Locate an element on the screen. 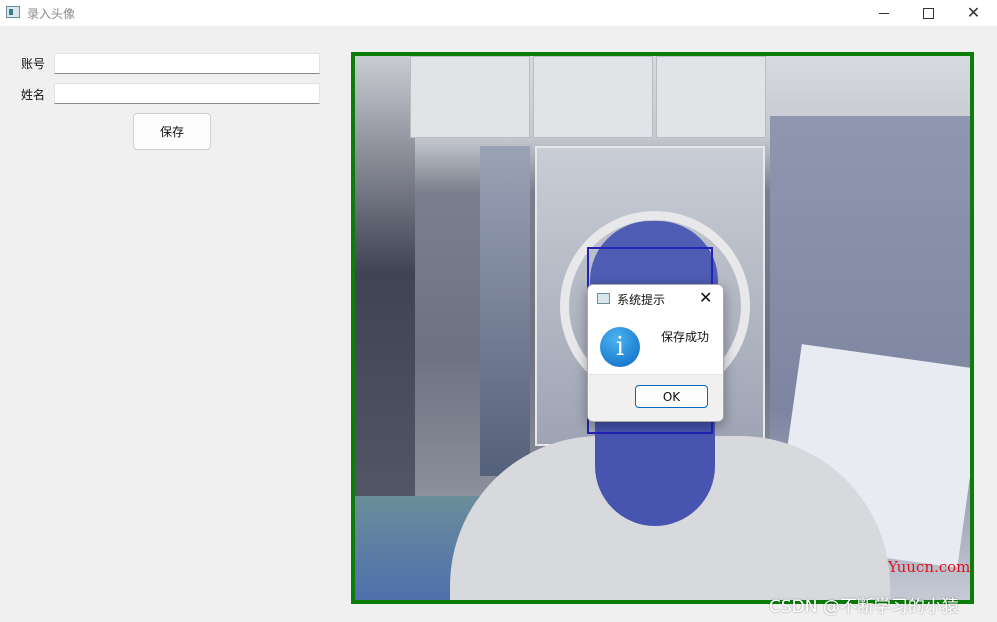 The width and height of the screenshot is (997, 622). name-label: 姓名 is located at coordinates (33, 95).